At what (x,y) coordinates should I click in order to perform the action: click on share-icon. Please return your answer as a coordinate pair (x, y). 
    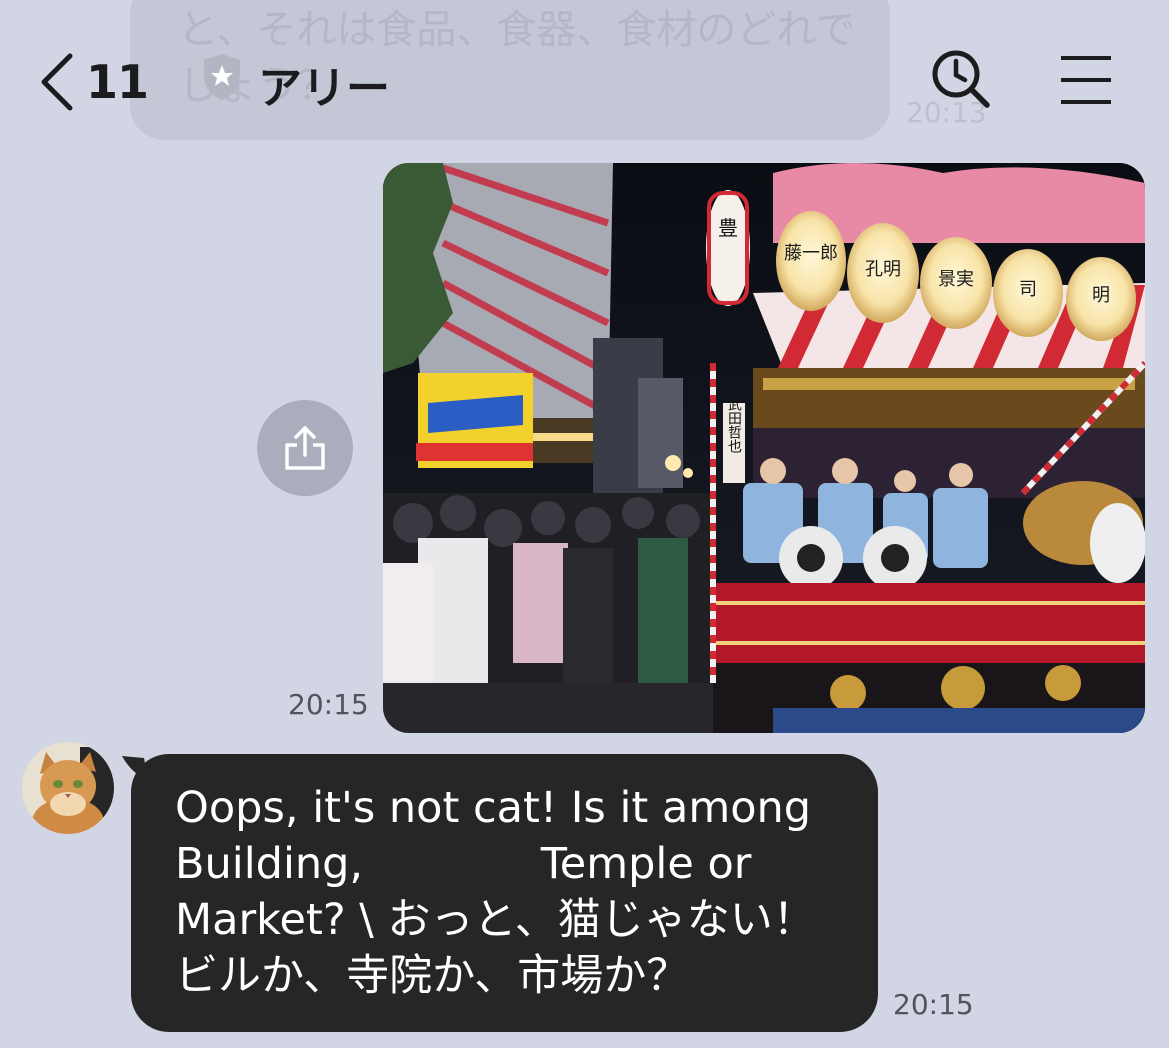
    Looking at the image, I should click on (305, 448).